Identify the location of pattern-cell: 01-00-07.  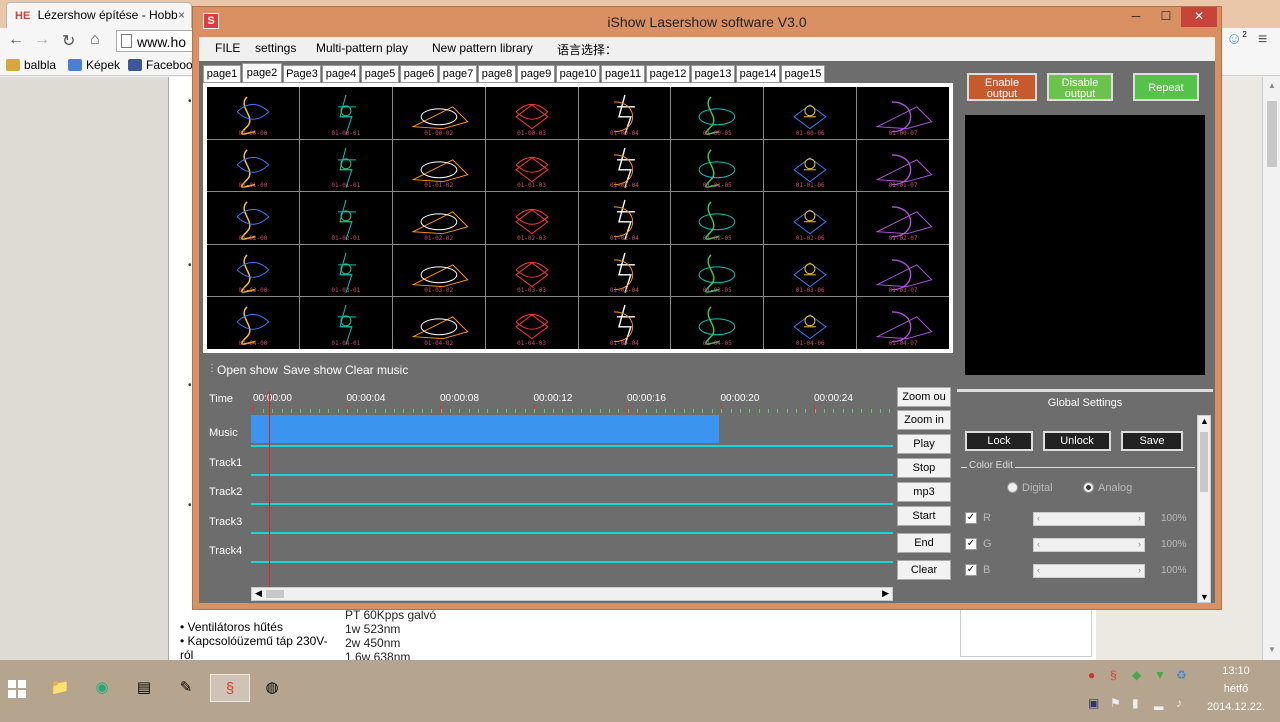
(903, 113).